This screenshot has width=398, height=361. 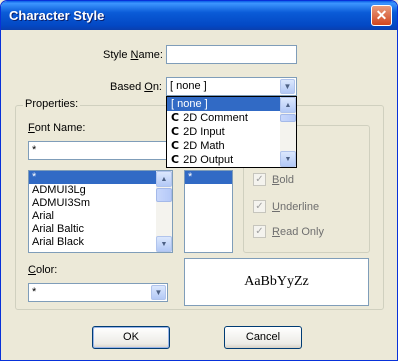 What do you see at coordinates (43, 270) in the screenshot?
I see `color-label: Color:` at bounding box center [43, 270].